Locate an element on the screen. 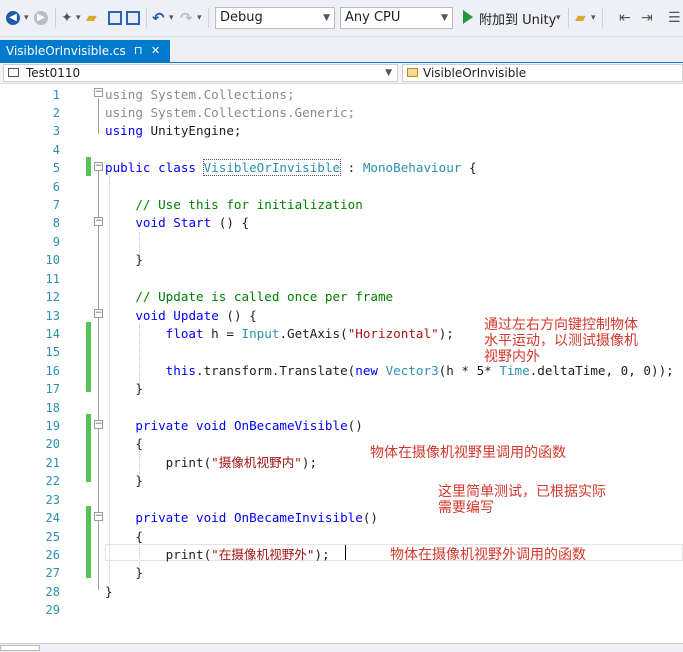 Image resolution: width=683 pixels, height=652 pixels. save-button is located at coordinates (115, 18).